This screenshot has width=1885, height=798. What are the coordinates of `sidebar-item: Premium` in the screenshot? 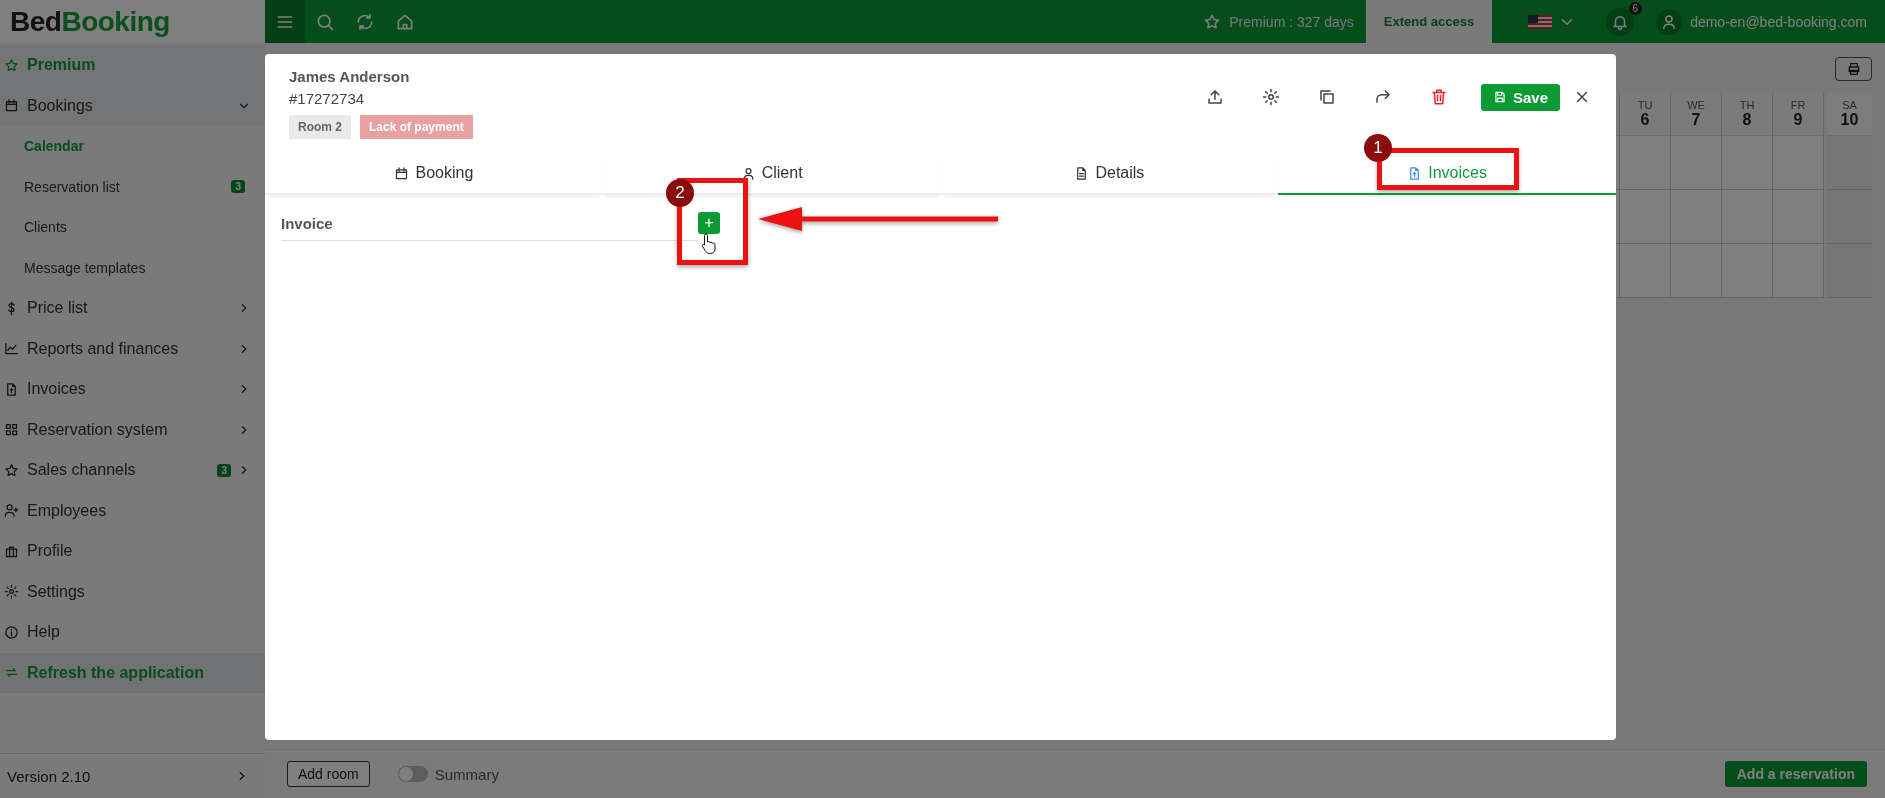 It's located at (132, 65).